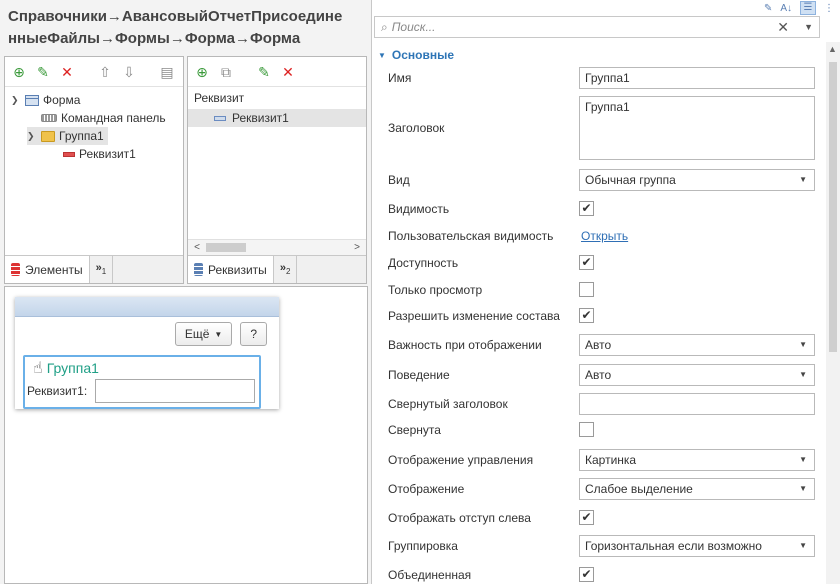 This screenshot has height=584, width=840. I want to click on property-label: Имя, so click(400, 78).